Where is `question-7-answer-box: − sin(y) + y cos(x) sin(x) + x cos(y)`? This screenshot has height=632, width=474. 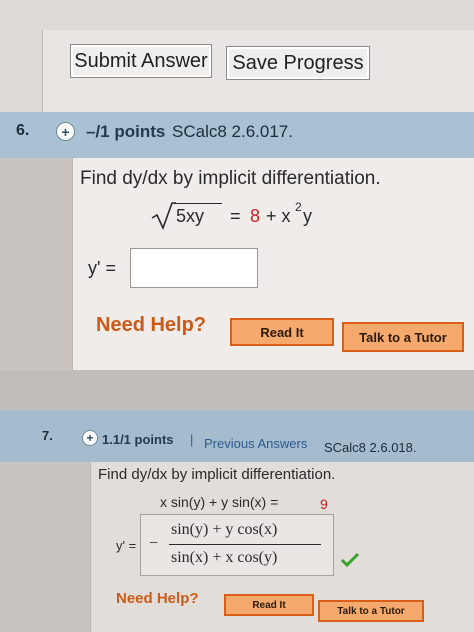 question-7-answer-box: − sin(y) + y cos(x) sin(x) + x cos(y) is located at coordinates (237, 545).